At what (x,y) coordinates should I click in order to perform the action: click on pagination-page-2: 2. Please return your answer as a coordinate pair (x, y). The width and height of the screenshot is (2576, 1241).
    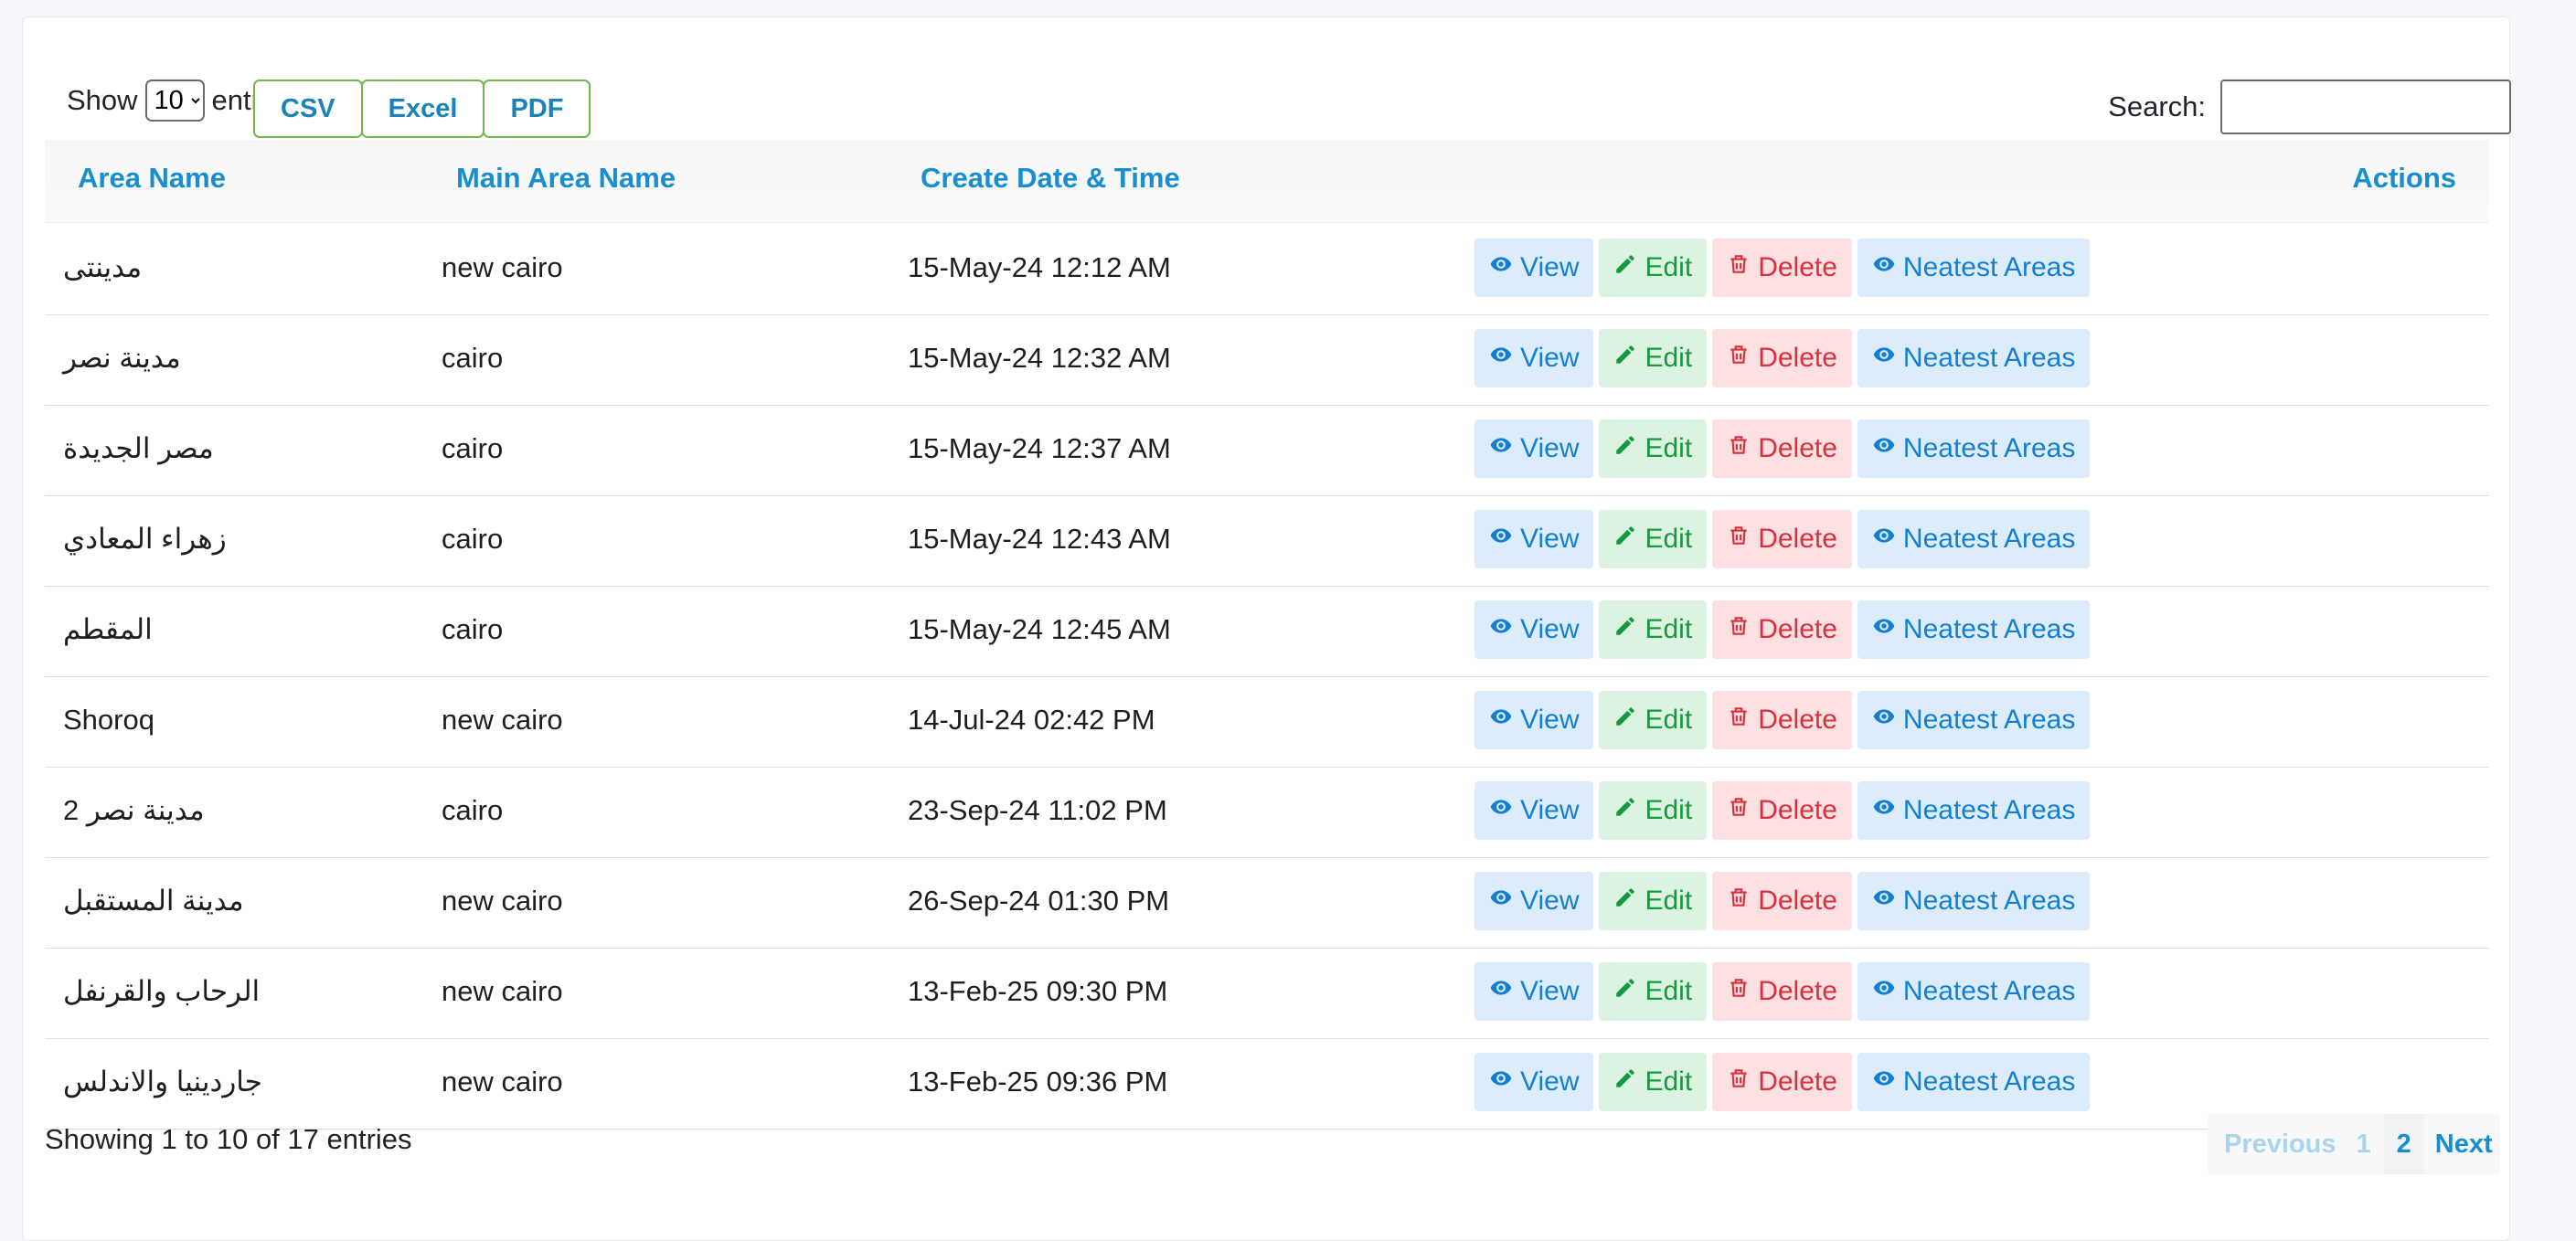
    Looking at the image, I should click on (2403, 1144).